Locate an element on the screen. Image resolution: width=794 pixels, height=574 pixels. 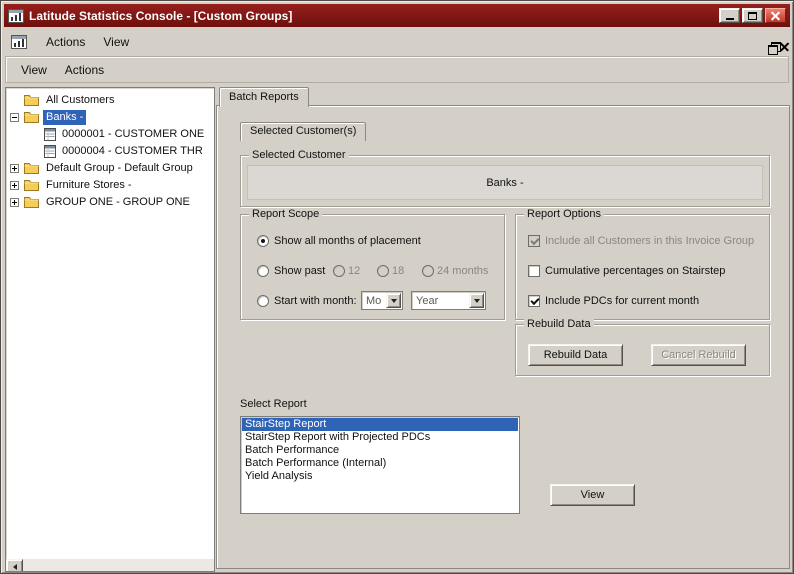
tree-item-label: 0000001 - CUSTOMER ONE is located at coordinates (133, 134).